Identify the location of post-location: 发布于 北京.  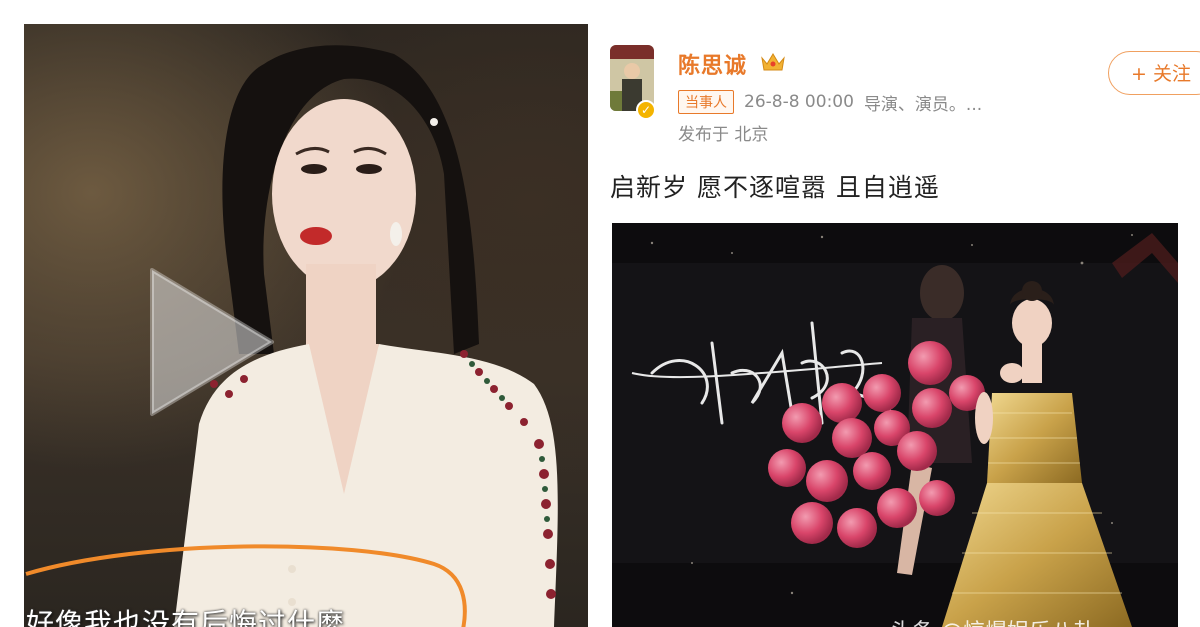
(723, 135).